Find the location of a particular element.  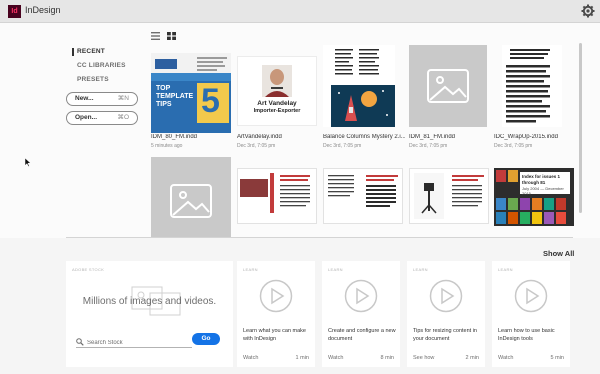

recent-file-thumbnail: TOP TEMPLATE TIPS 5 is located at coordinates (191, 93).